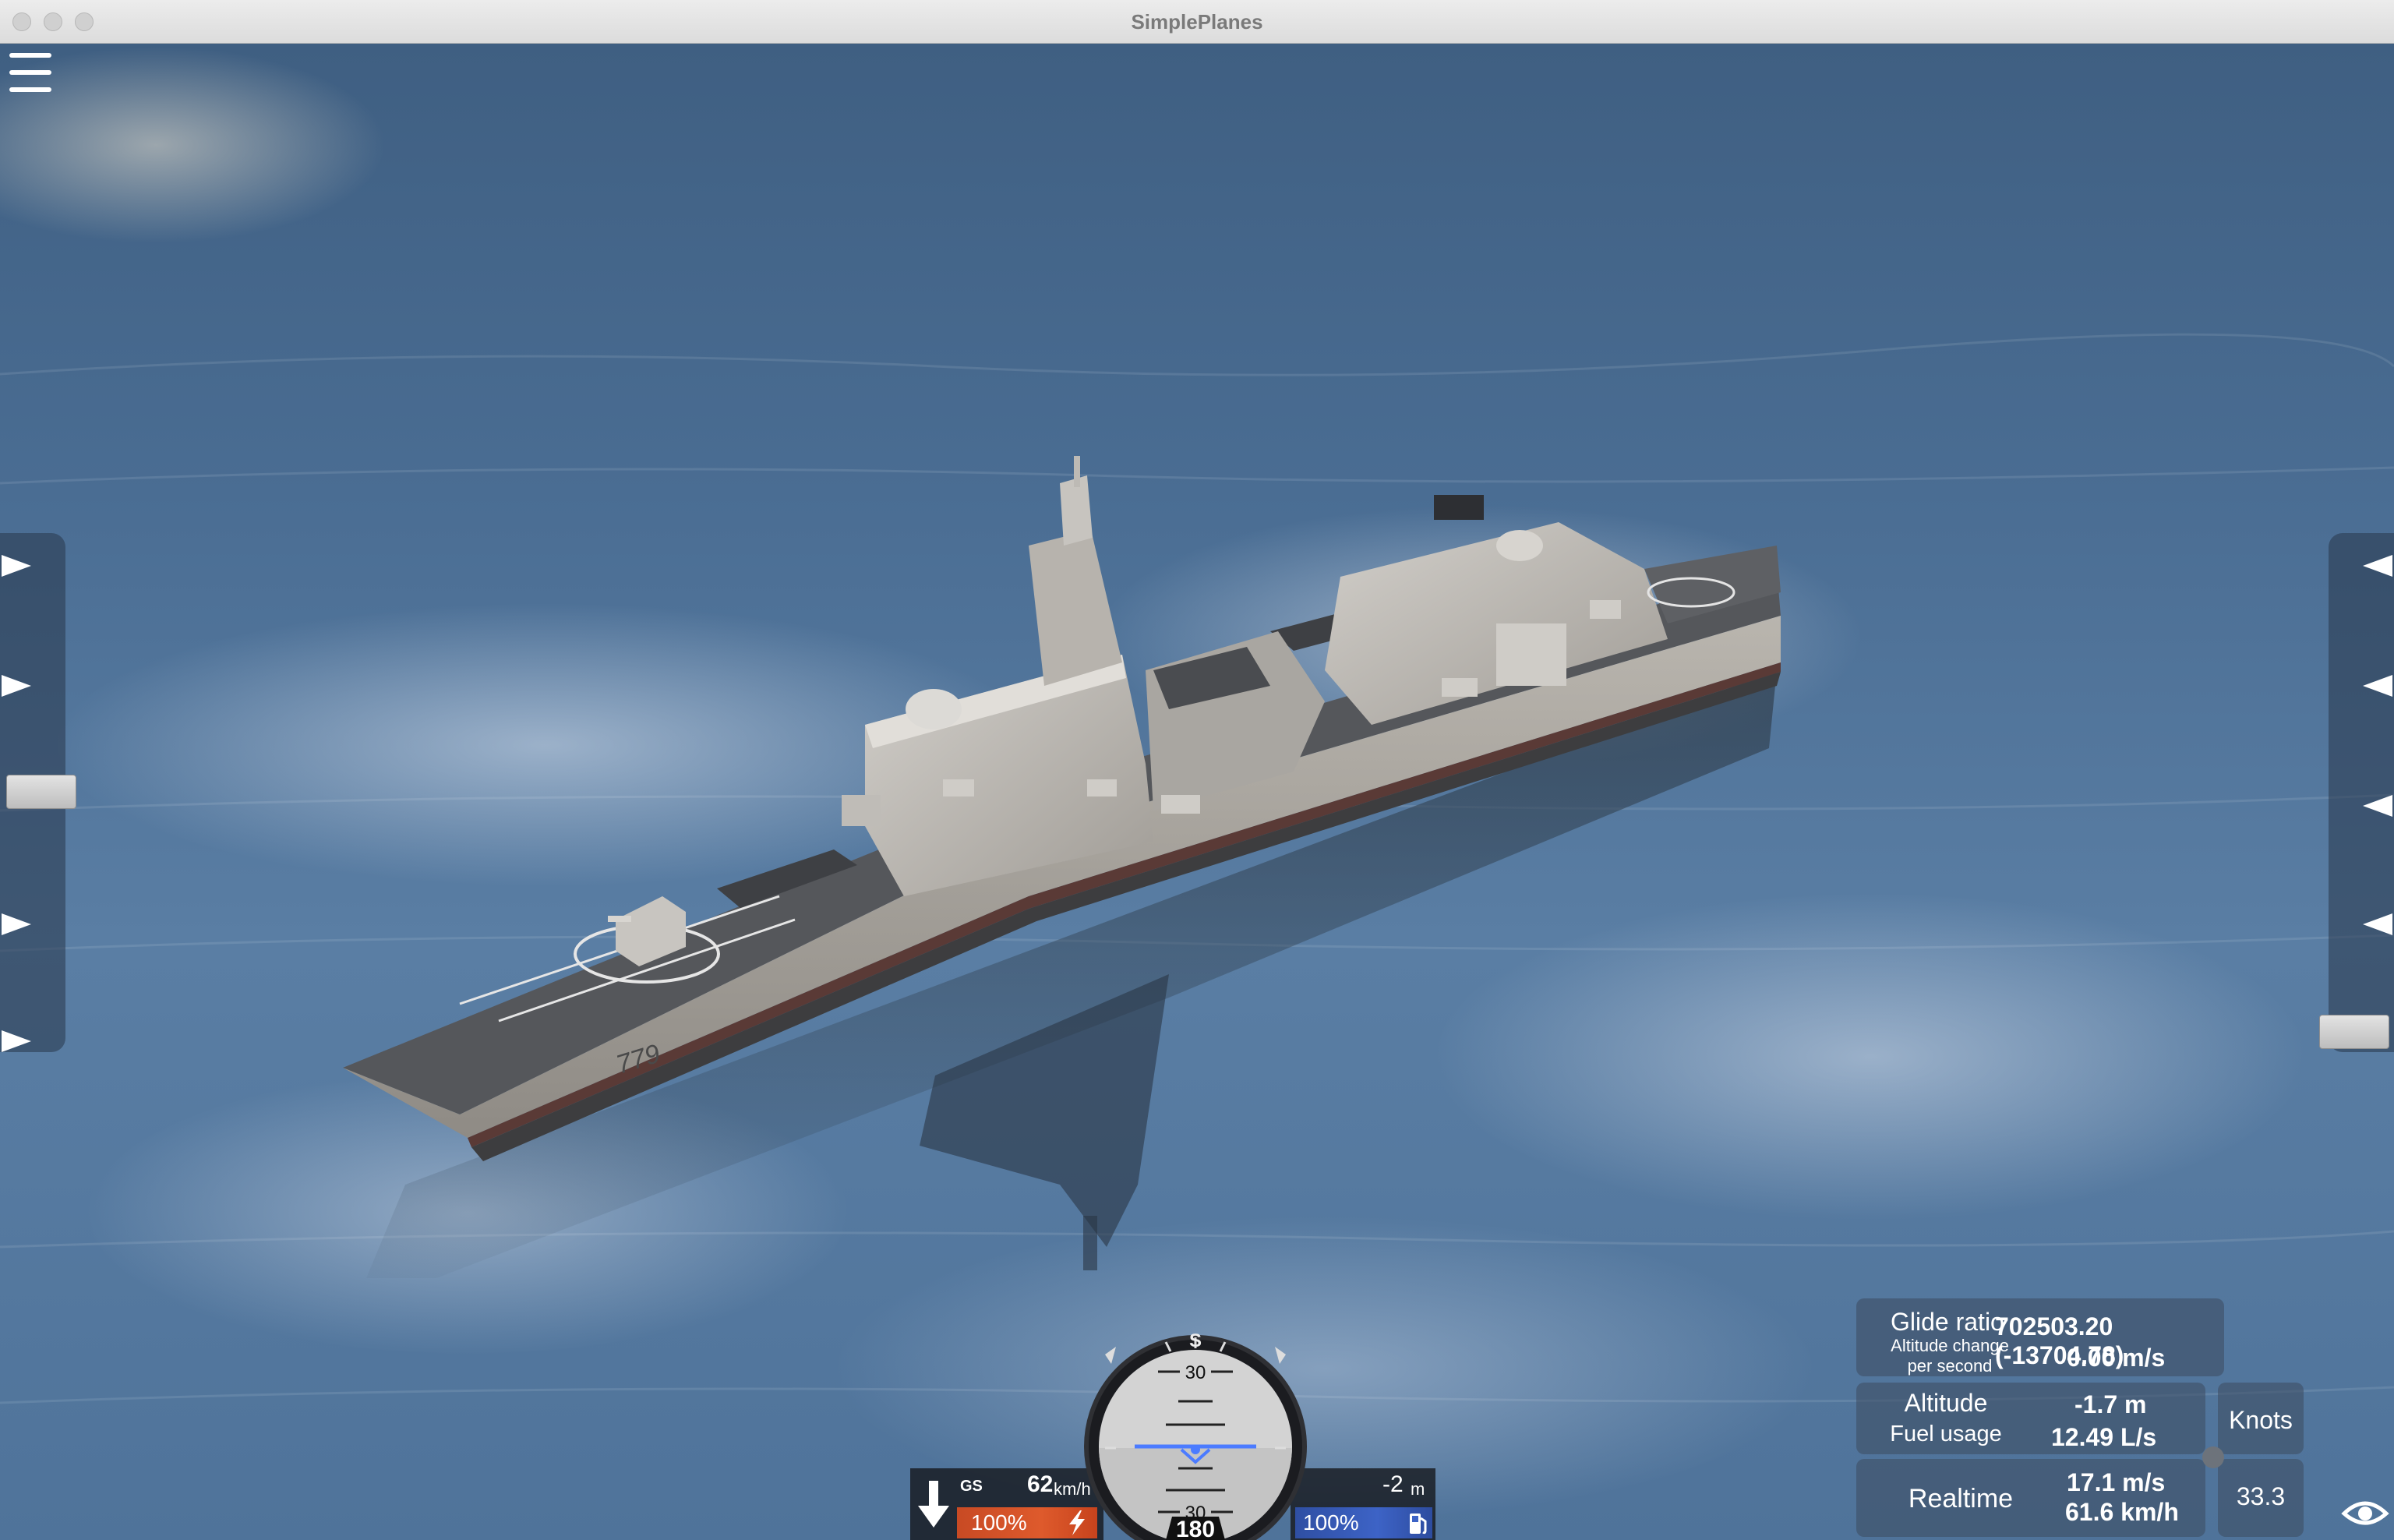 The height and width of the screenshot is (1540, 2394). Describe the element at coordinates (1195, 1341) in the screenshot. I see `heading-letter: S` at that location.